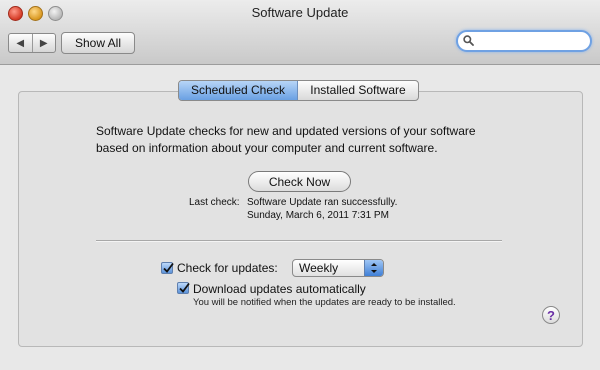  I want to click on window-title: Software Update, so click(300, 12).